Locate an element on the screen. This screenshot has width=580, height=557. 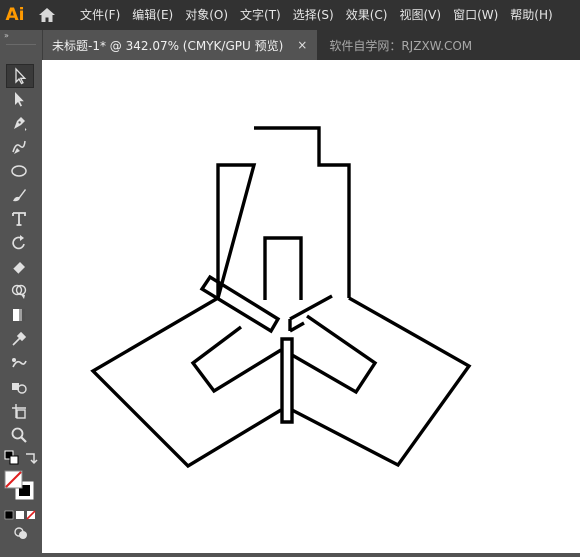
artboard-tool is located at coordinates (19, 411).